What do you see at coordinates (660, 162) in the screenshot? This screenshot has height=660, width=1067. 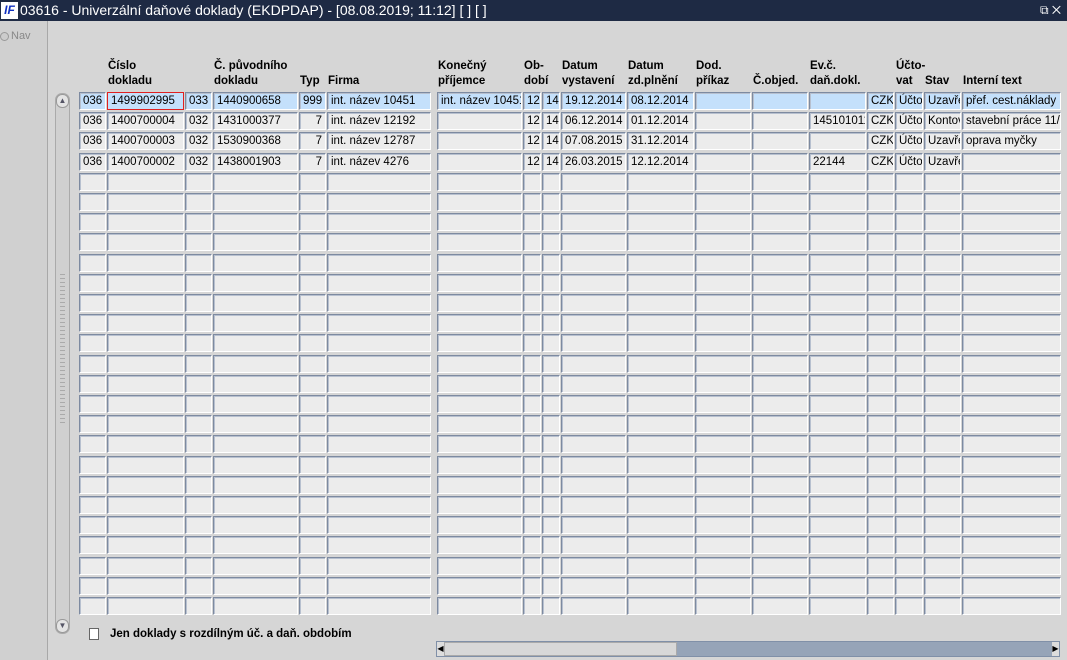 I see `cell-datum-plneni: 12.12.2014` at bounding box center [660, 162].